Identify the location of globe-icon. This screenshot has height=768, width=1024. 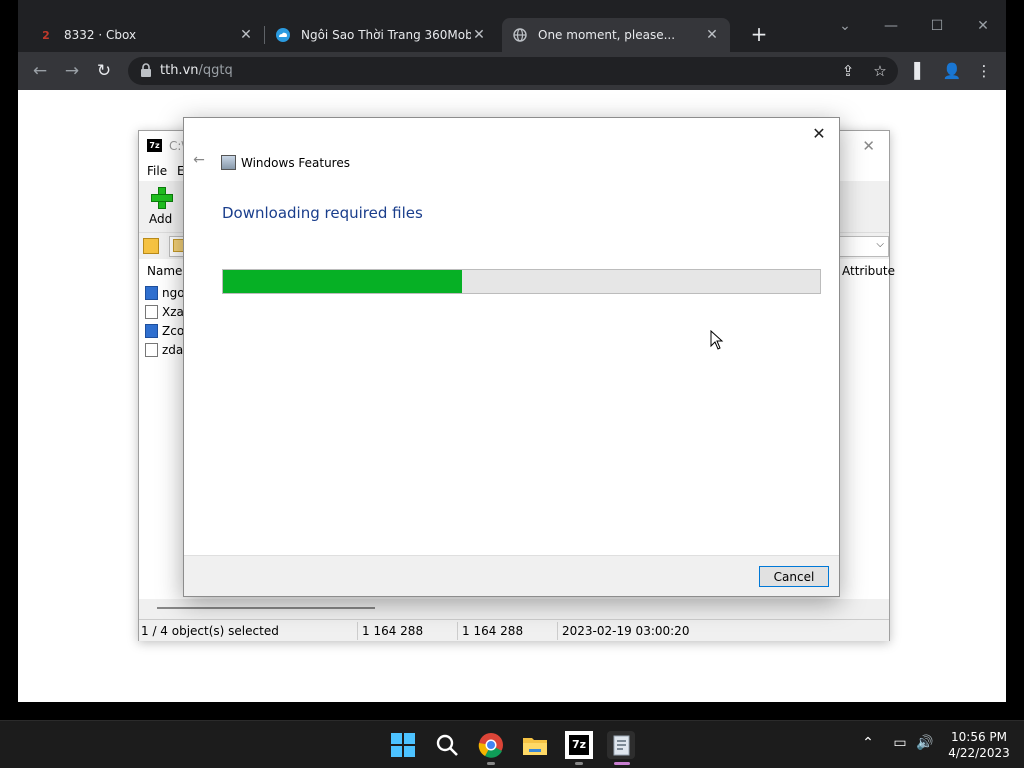
(520, 35).